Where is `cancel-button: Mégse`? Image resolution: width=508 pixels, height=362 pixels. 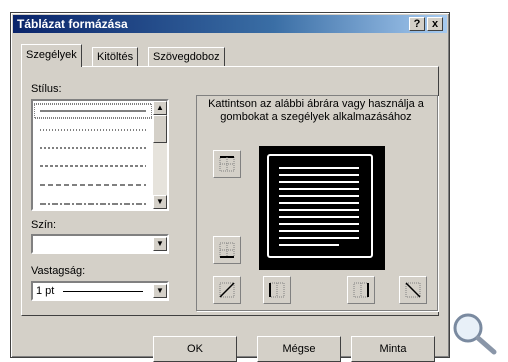 cancel-button: Mégse is located at coordinates (299, 349).